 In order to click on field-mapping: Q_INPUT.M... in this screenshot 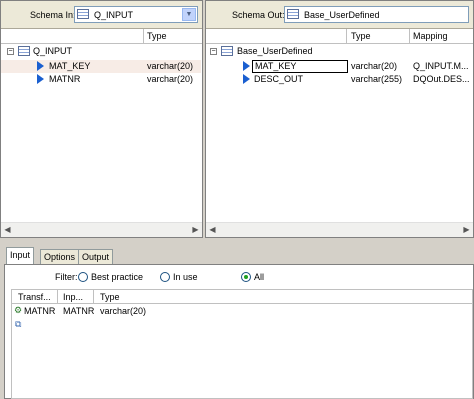, I will do `click(441, 66)`.